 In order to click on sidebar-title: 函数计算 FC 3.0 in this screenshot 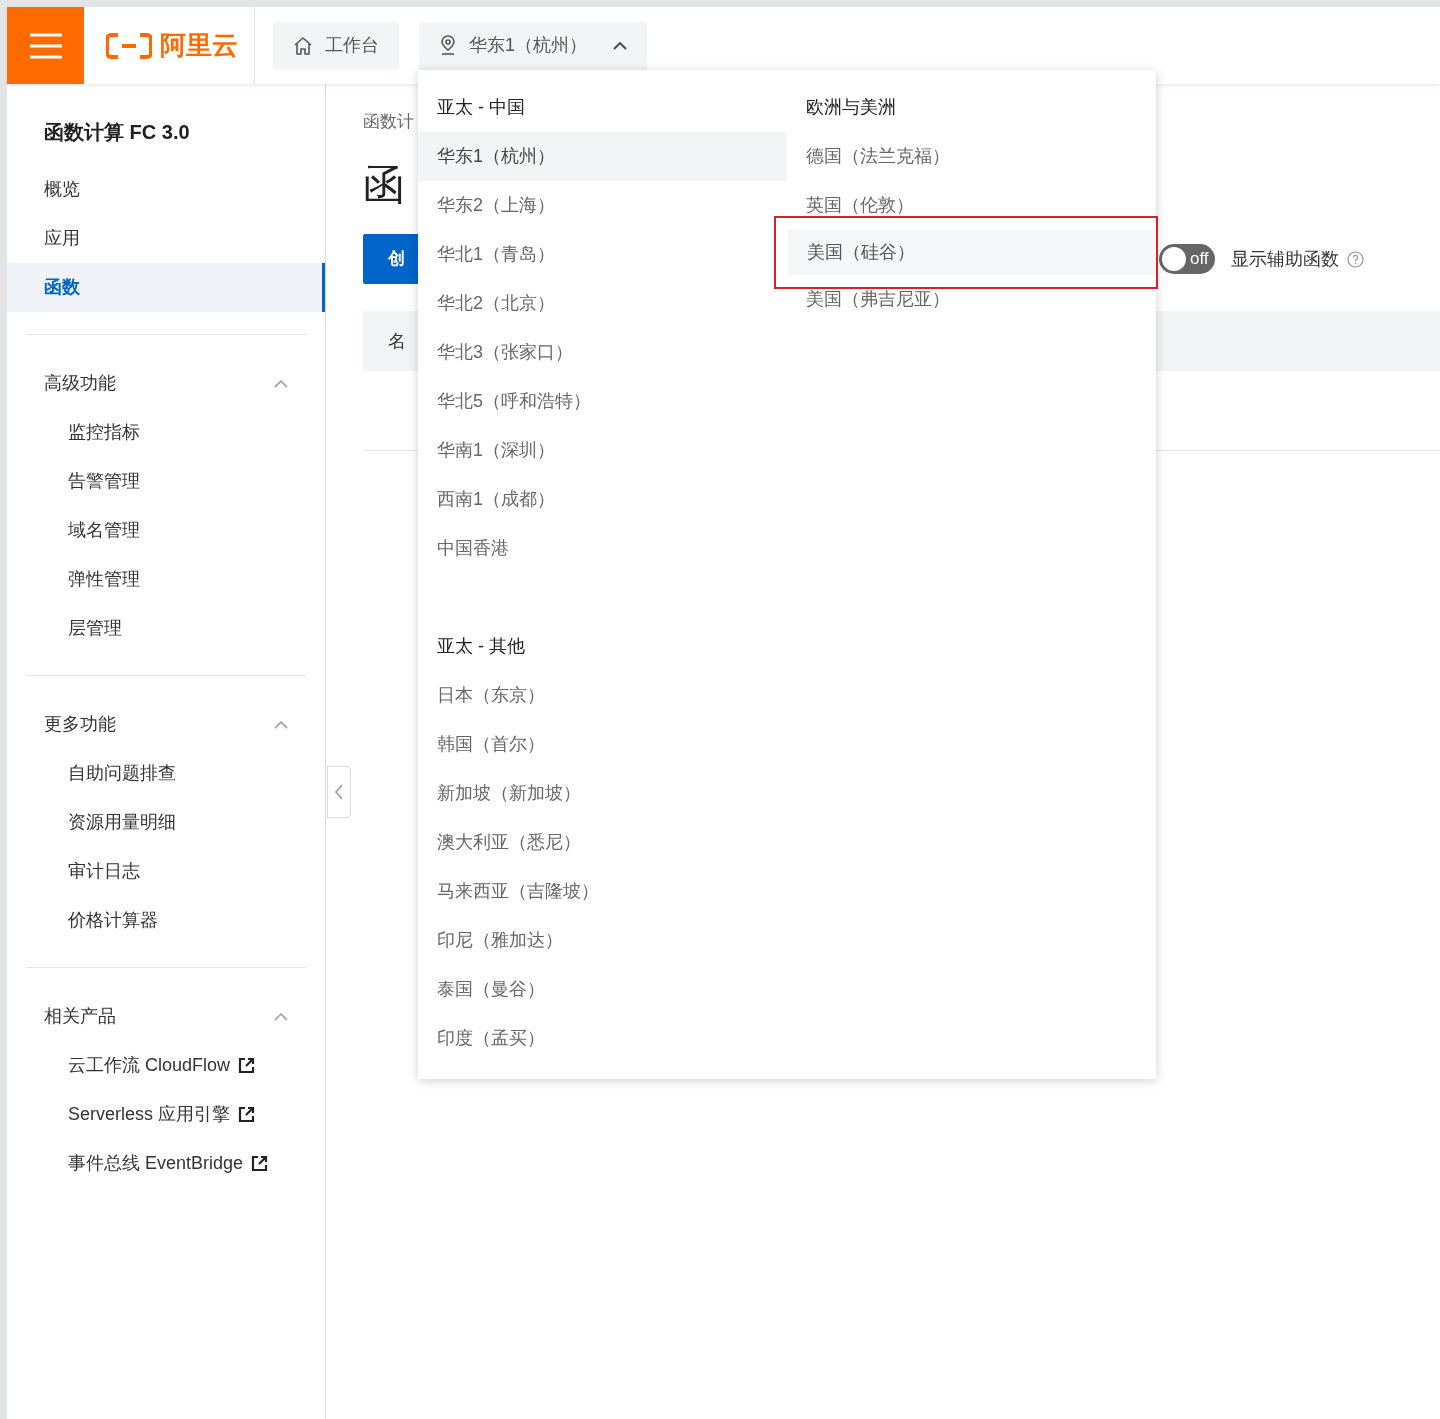, I will do `click(117, 132)`.